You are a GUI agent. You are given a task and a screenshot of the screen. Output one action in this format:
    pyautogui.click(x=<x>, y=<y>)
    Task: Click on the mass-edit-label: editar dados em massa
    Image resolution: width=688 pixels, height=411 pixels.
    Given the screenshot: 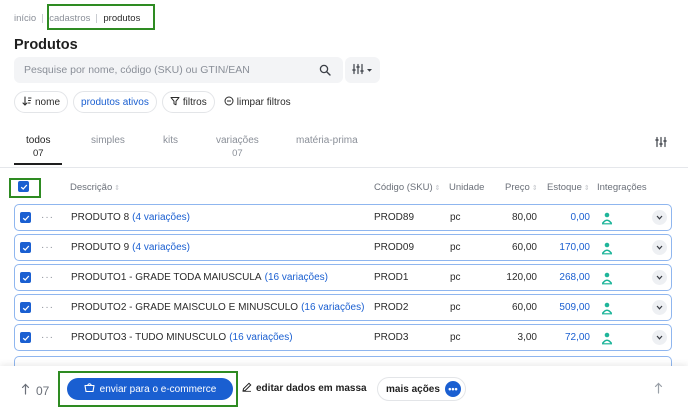 What is the action you would take?
    pyautogui.click(x=311, y=388)
    